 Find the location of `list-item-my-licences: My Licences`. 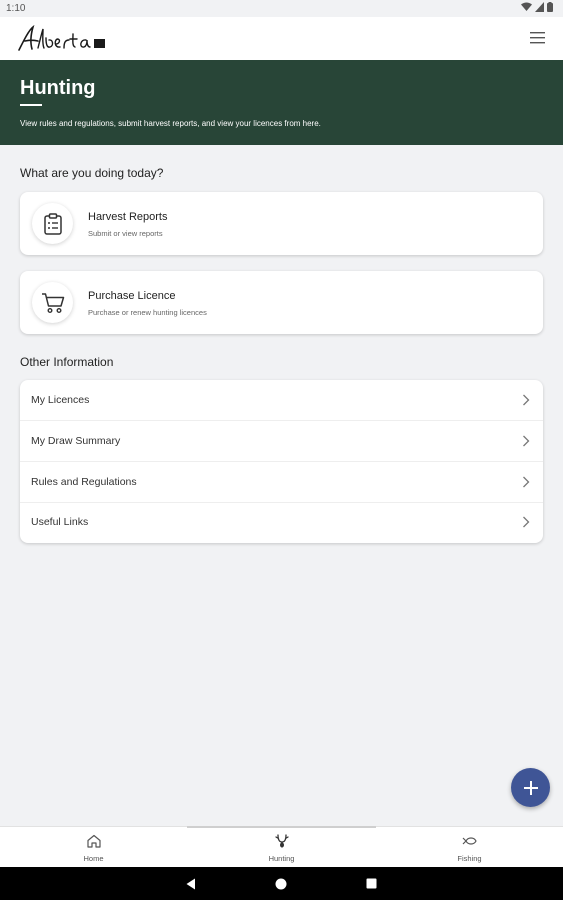

list-item-my-licences: My Licences is located at coordinates (281, 400).